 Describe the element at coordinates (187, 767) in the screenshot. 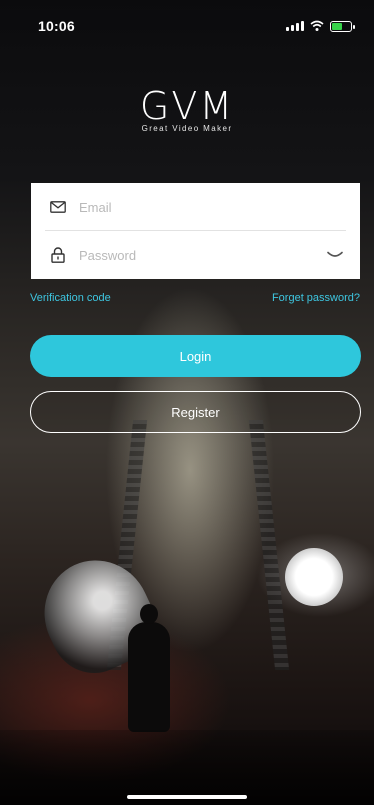

I see `background-floor-shade` at that location.